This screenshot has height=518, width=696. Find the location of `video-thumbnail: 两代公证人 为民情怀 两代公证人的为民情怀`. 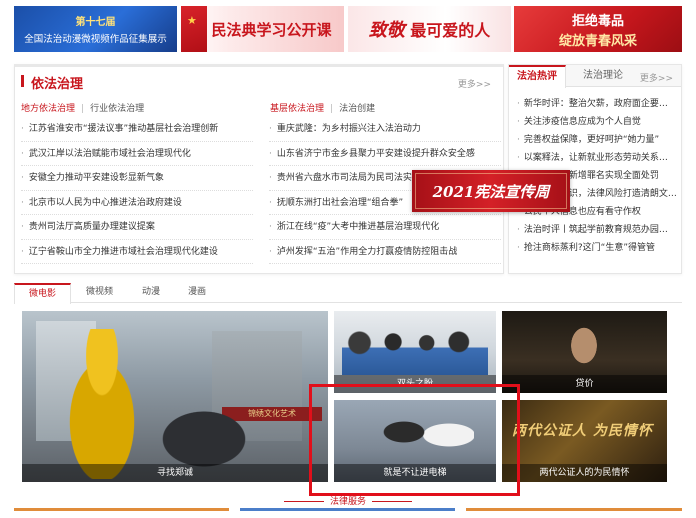

video-thumbnail: 两代公证人 为民情怀 两代公证人的为民情怀 is located at coordinates (584, 441).